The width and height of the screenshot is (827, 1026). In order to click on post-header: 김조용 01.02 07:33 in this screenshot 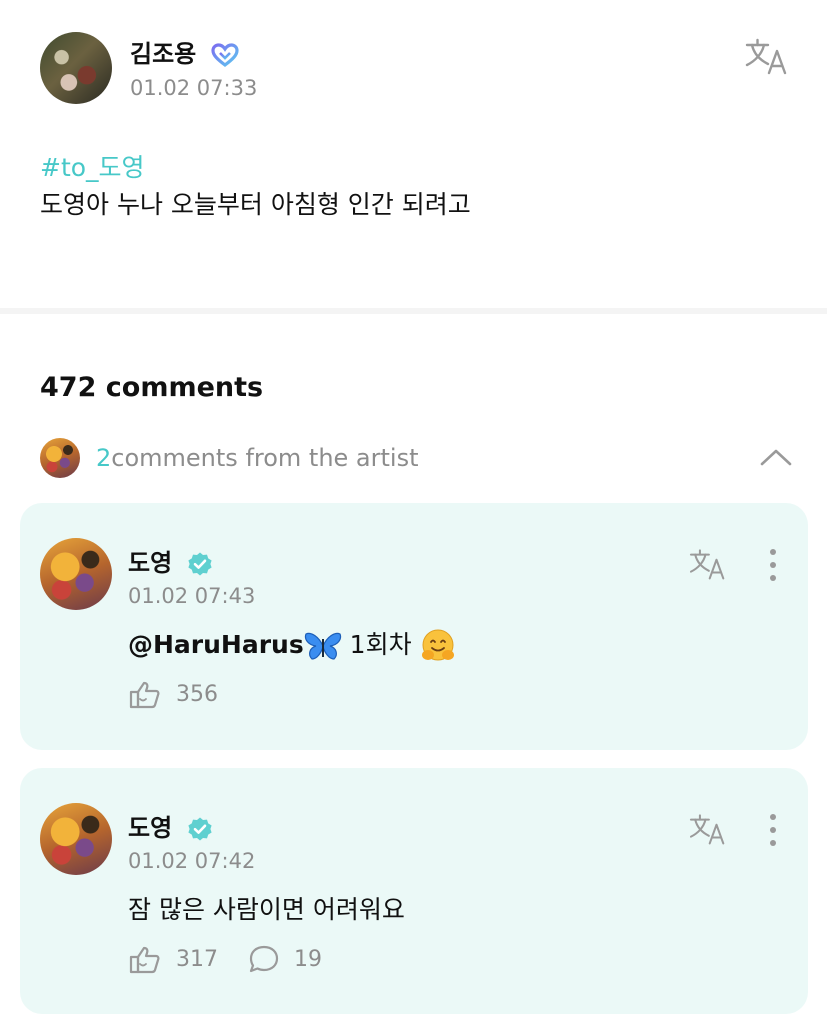, I will do `click(420, 68)`.